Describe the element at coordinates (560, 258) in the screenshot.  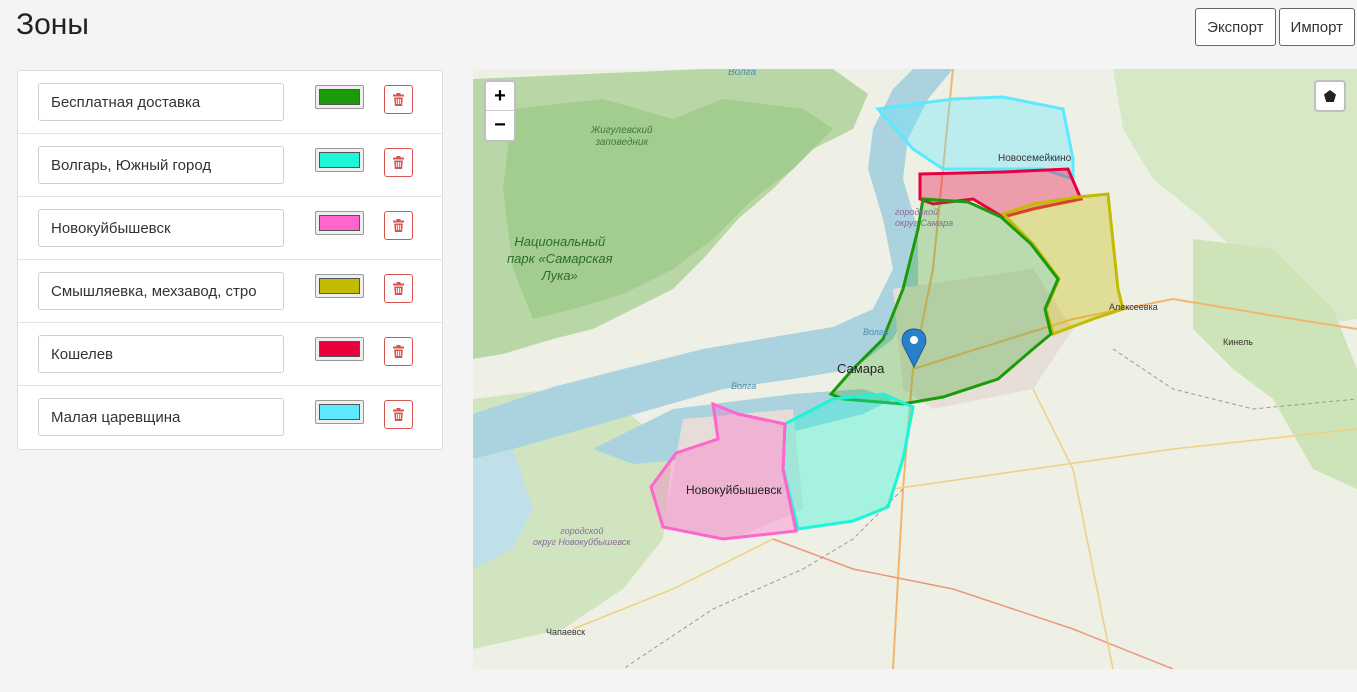
I see `map-label-park: Национальный парк «Самарская Лука»` at that location.